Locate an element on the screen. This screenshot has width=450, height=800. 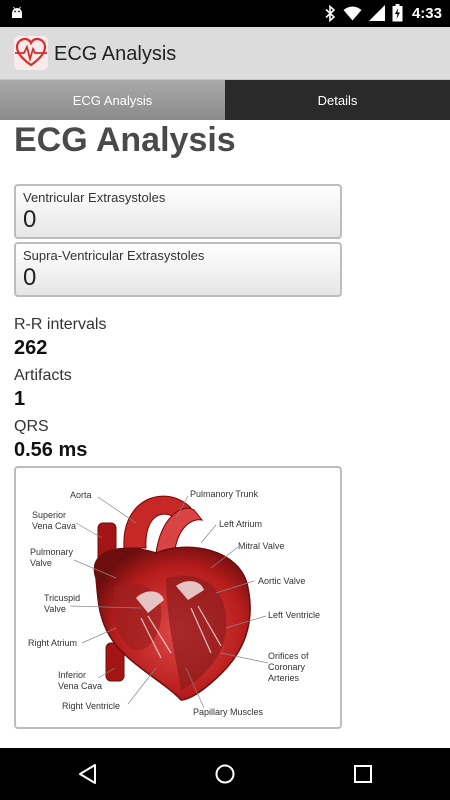
wifi-icon is located at coordinates (352, 13).